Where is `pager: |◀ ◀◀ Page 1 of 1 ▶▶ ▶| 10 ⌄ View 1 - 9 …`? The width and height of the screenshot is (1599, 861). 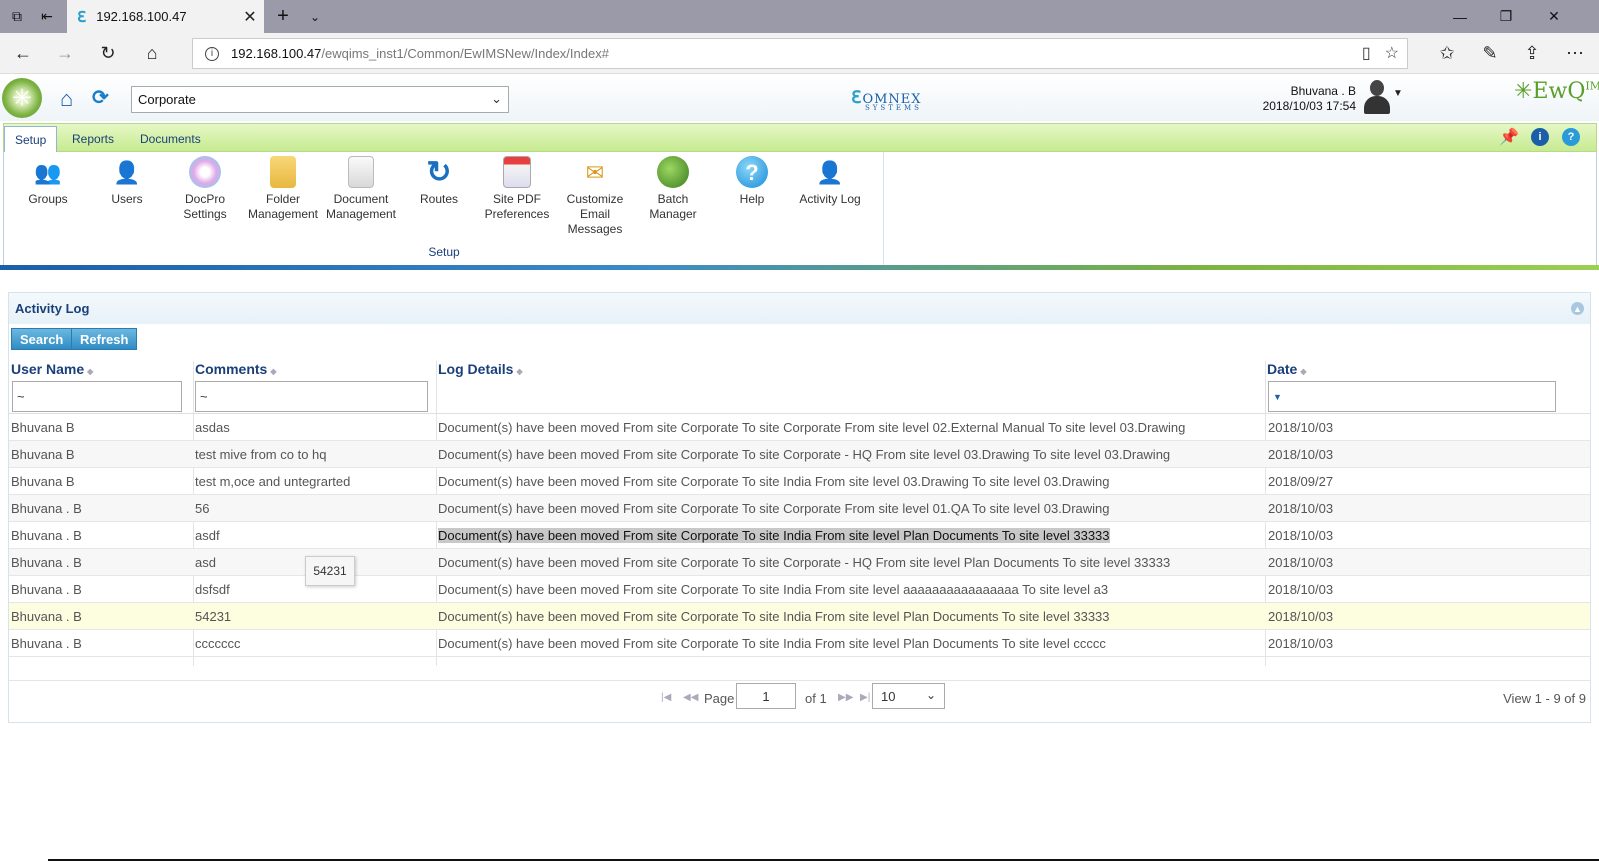
pager: |◀ ◀◀ Page 1 of 1 ▶▶ ▶| 10 ⌄ View 1 - 9 … is located at coordinates (799, 700).